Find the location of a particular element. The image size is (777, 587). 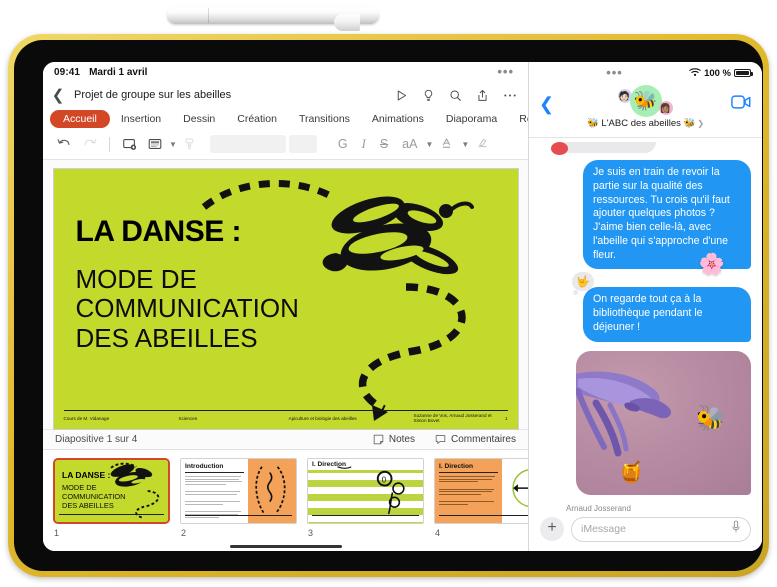

slide-subtitle-line-1: MODE DE is located at coordinates (136, 278).